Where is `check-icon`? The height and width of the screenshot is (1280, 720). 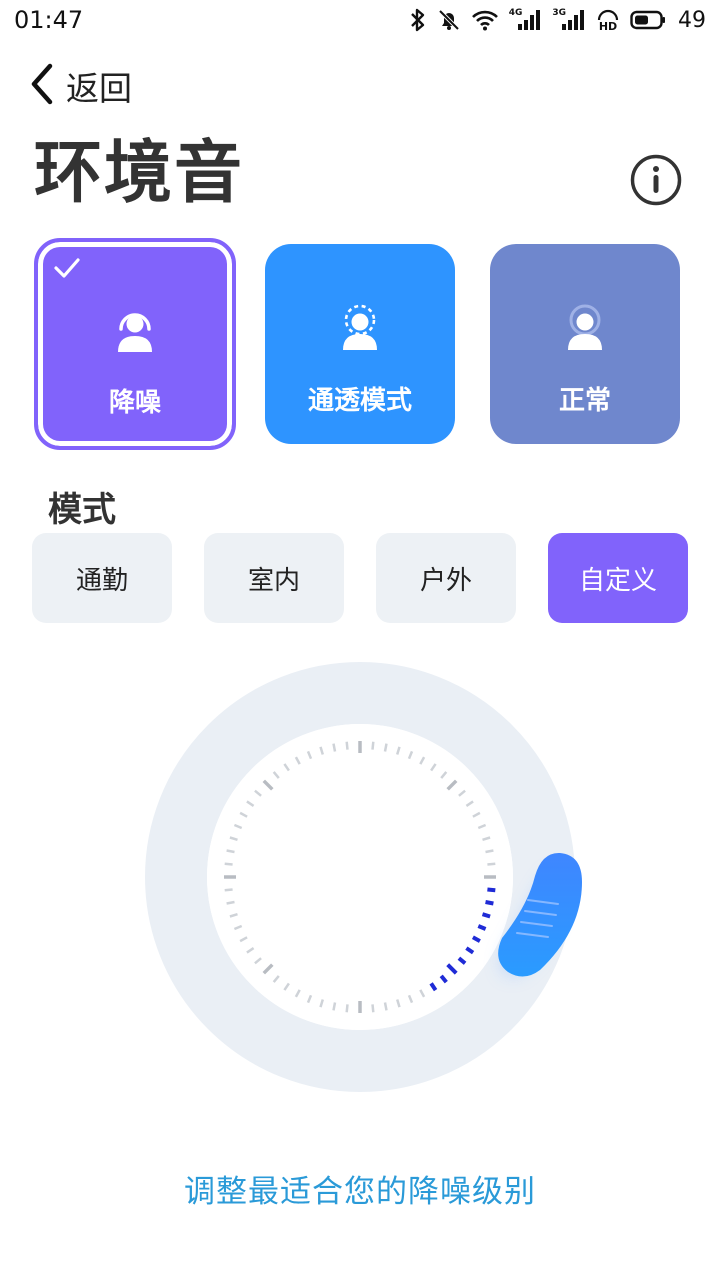 check-icon is located at coordinates (67, 268).